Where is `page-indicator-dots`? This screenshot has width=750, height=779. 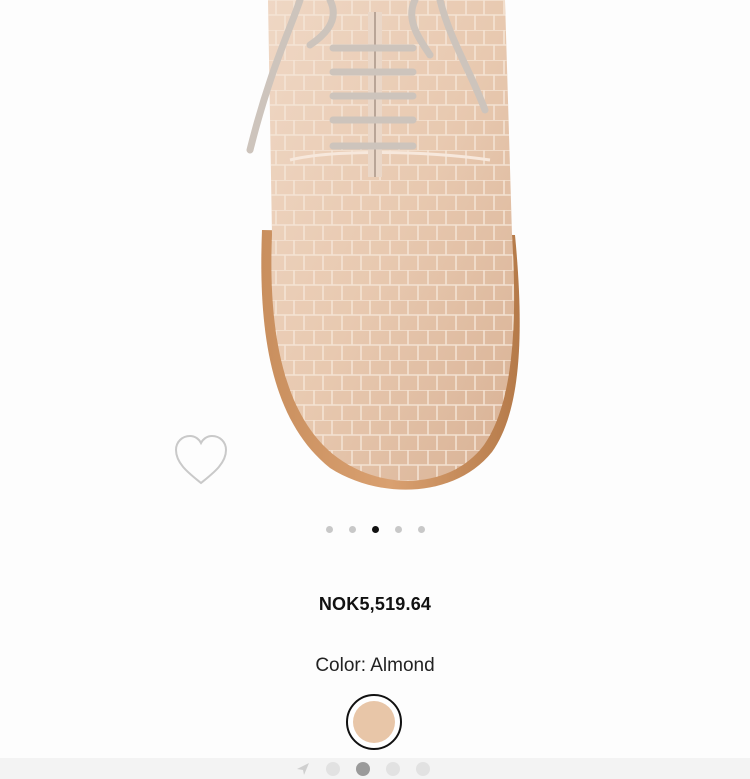
page-indicator-dots is located at coordinates (363, 769).